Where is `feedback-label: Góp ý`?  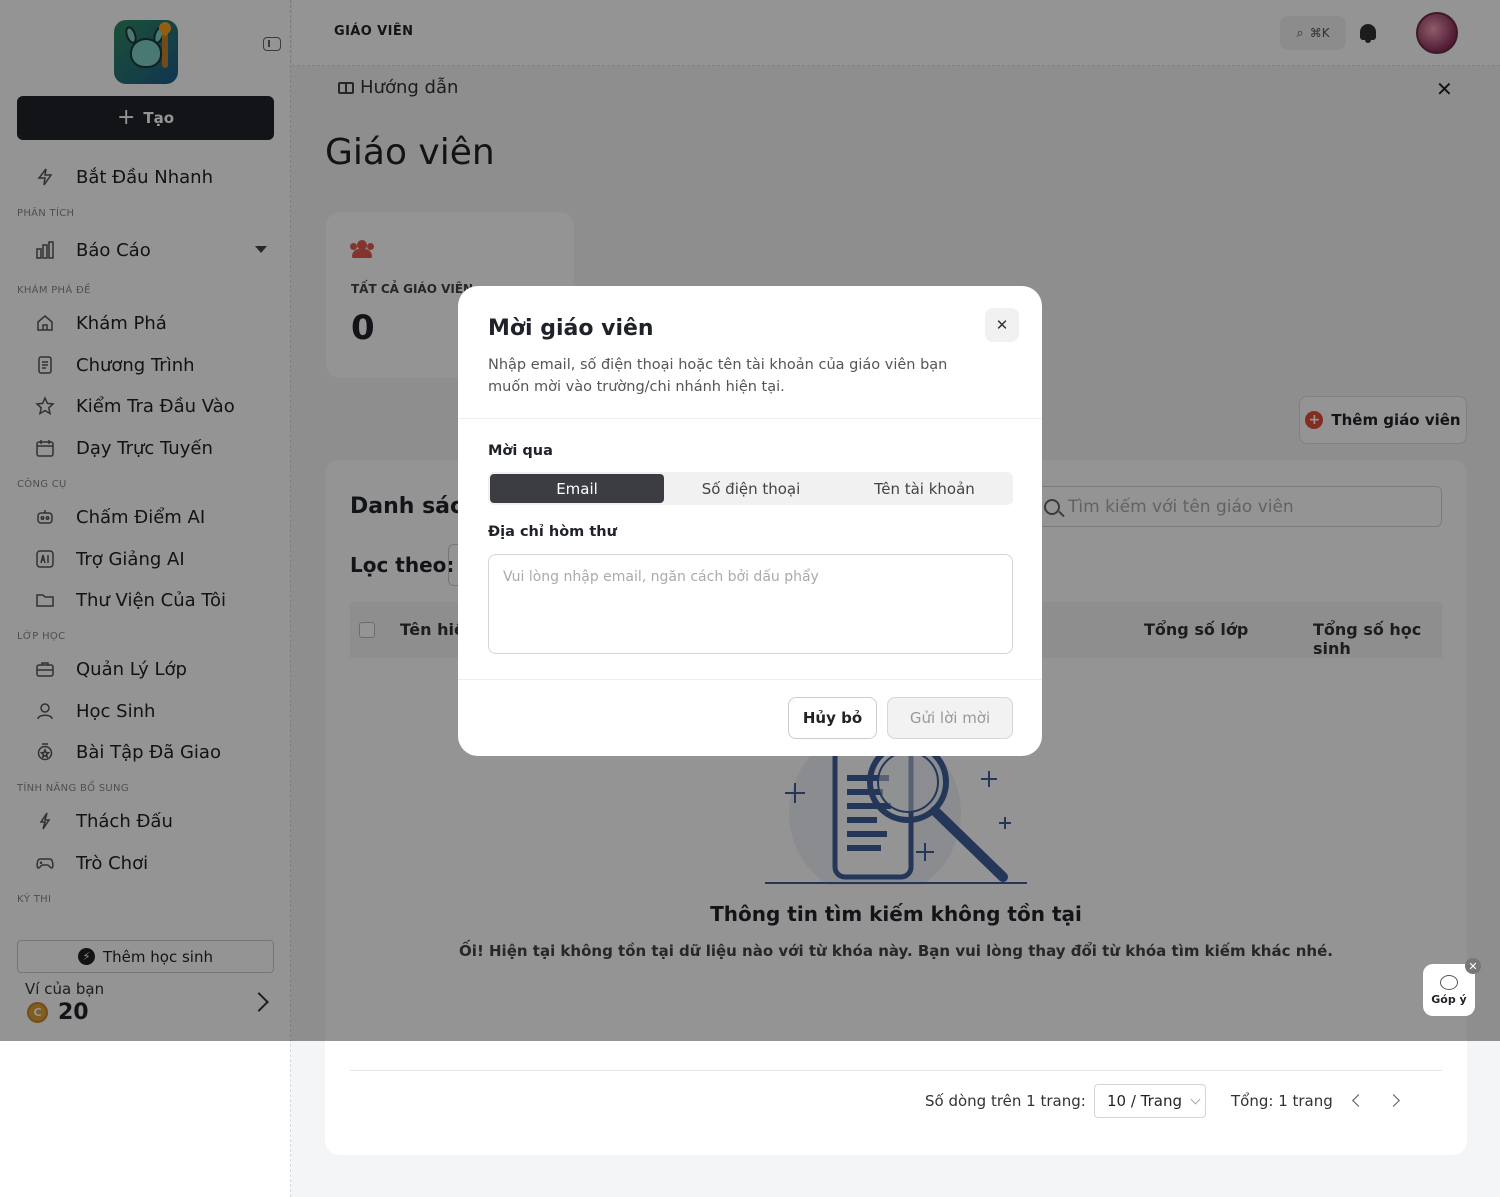 feedback-label: Góp ý is located at coordinates (1449, 999).